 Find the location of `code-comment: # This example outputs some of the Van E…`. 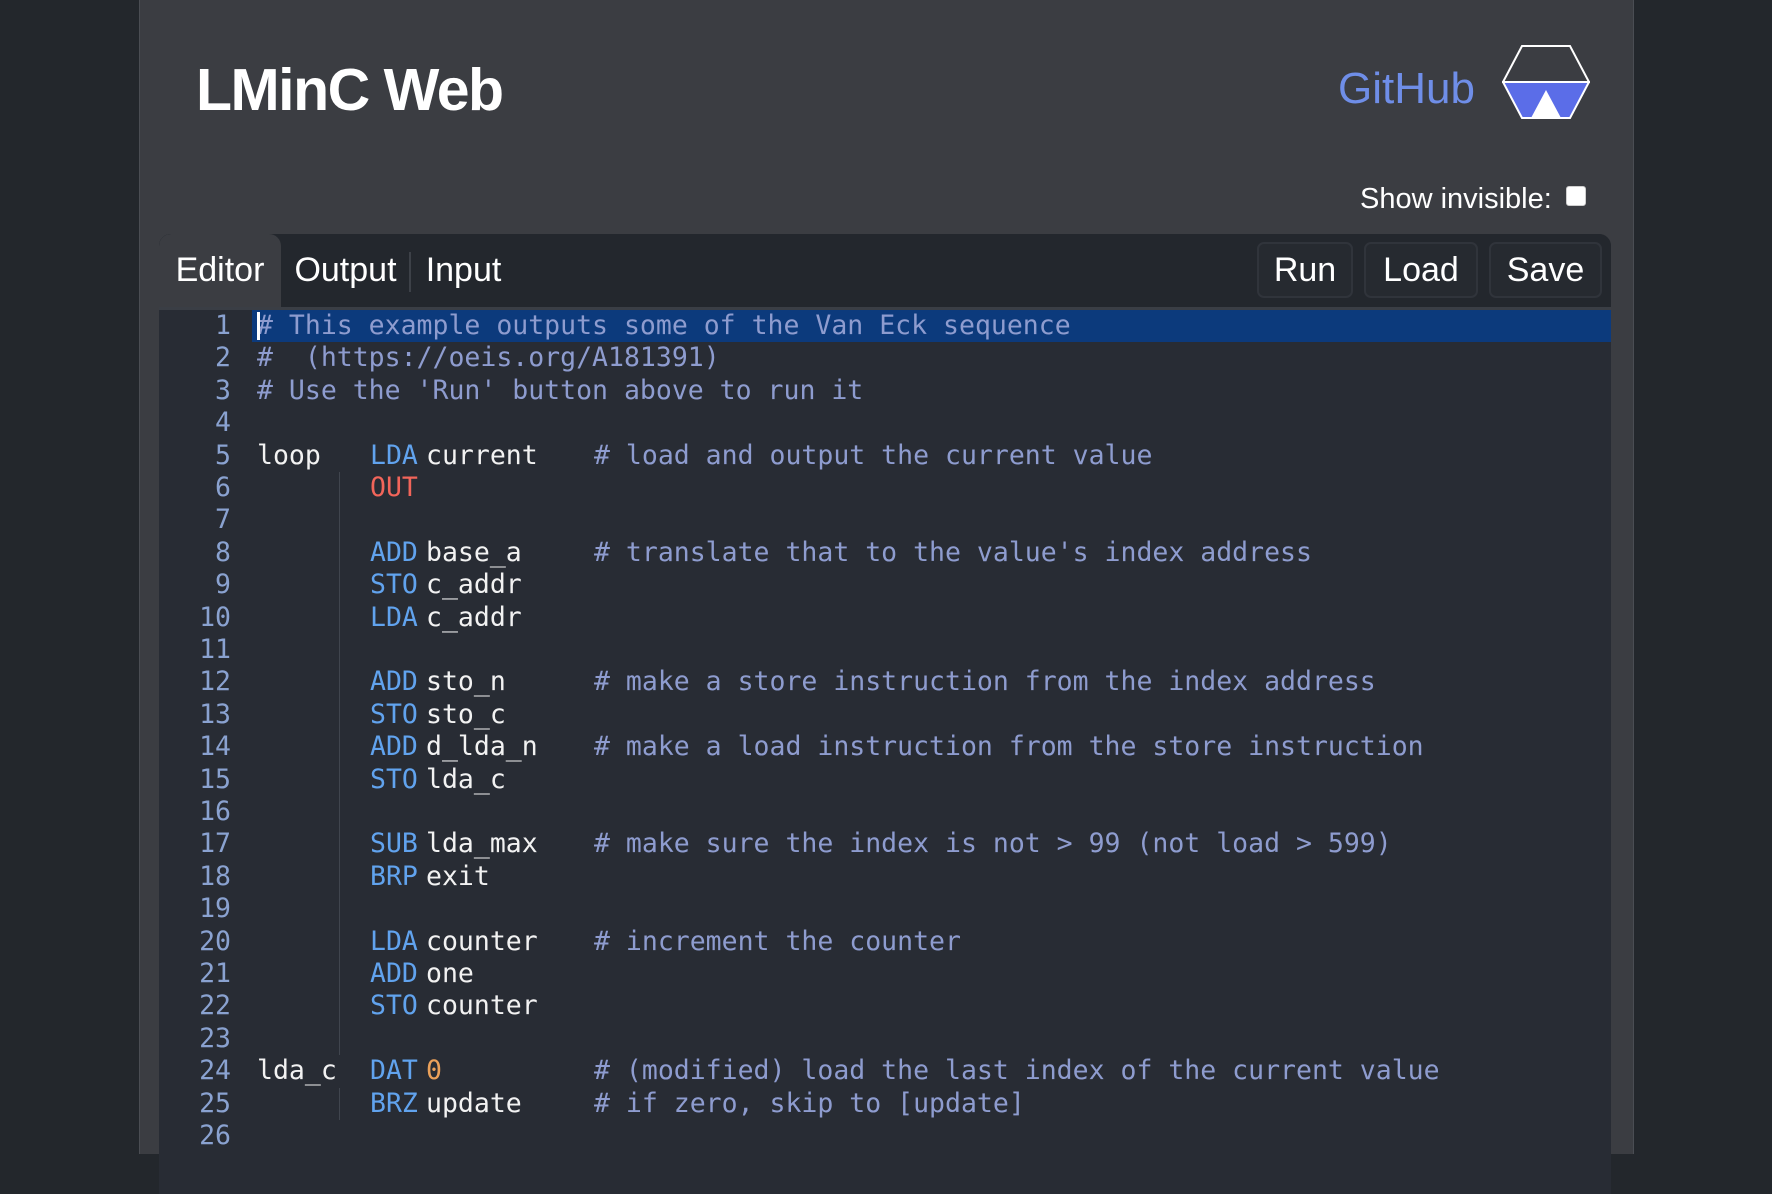

code-comment: # This example outputs some of the Van E… is located at coordinates (664, 325).